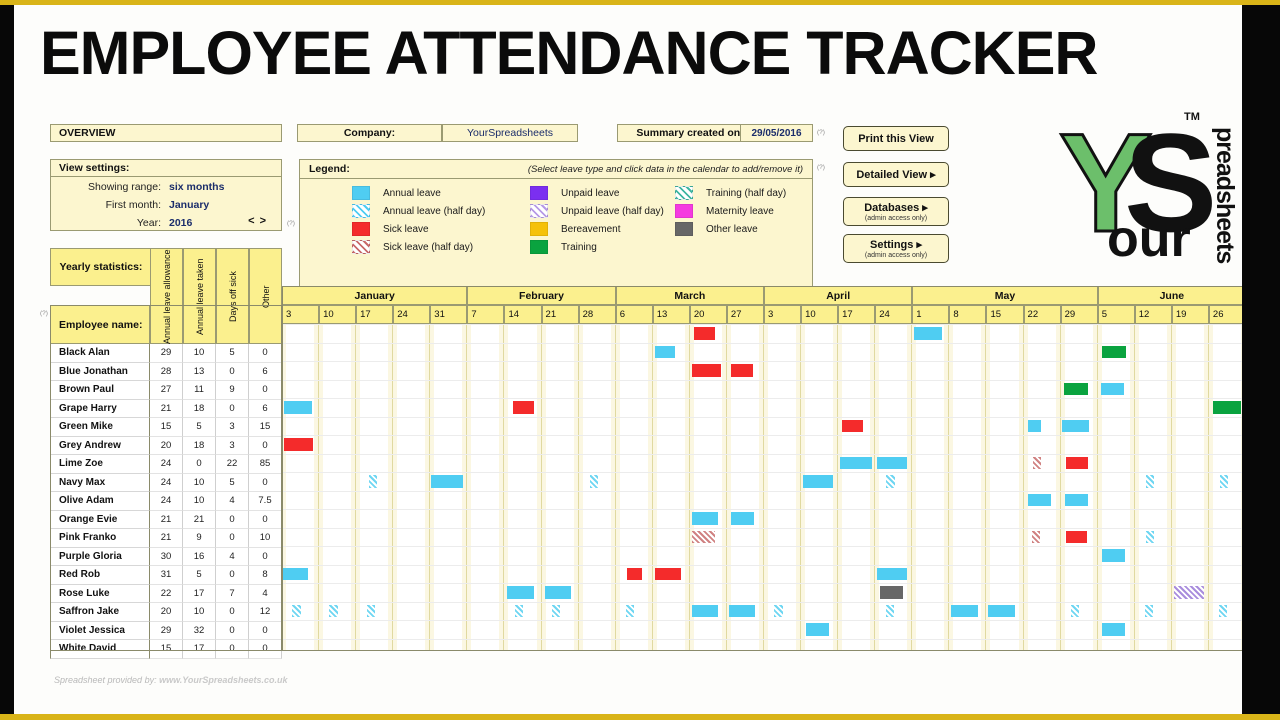 The width and height of the screenshot is (1280, 720). Describe the element at coordinates (100, 538) in the screenshot. I see `table-row: Pink Franko` at that location.